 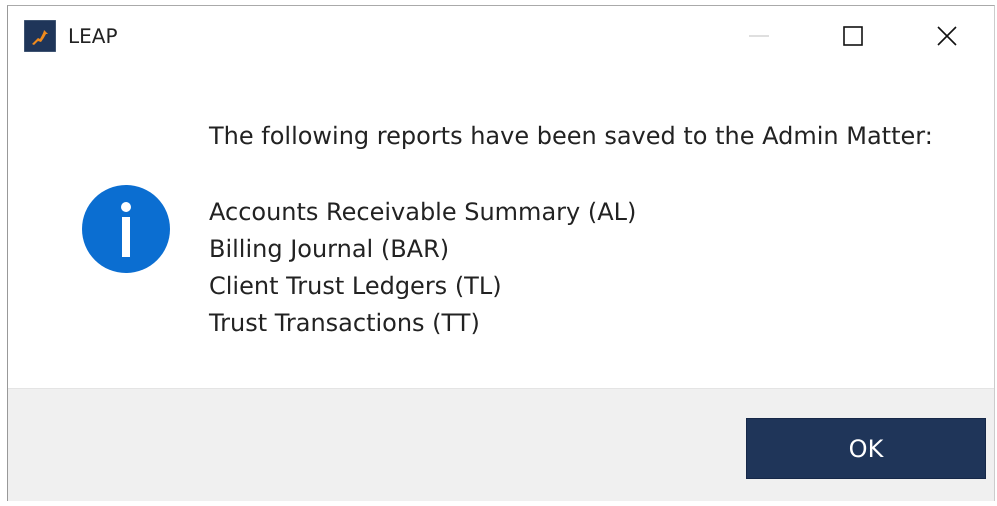 I want to click on info-icon, so click(x=126, y=229).